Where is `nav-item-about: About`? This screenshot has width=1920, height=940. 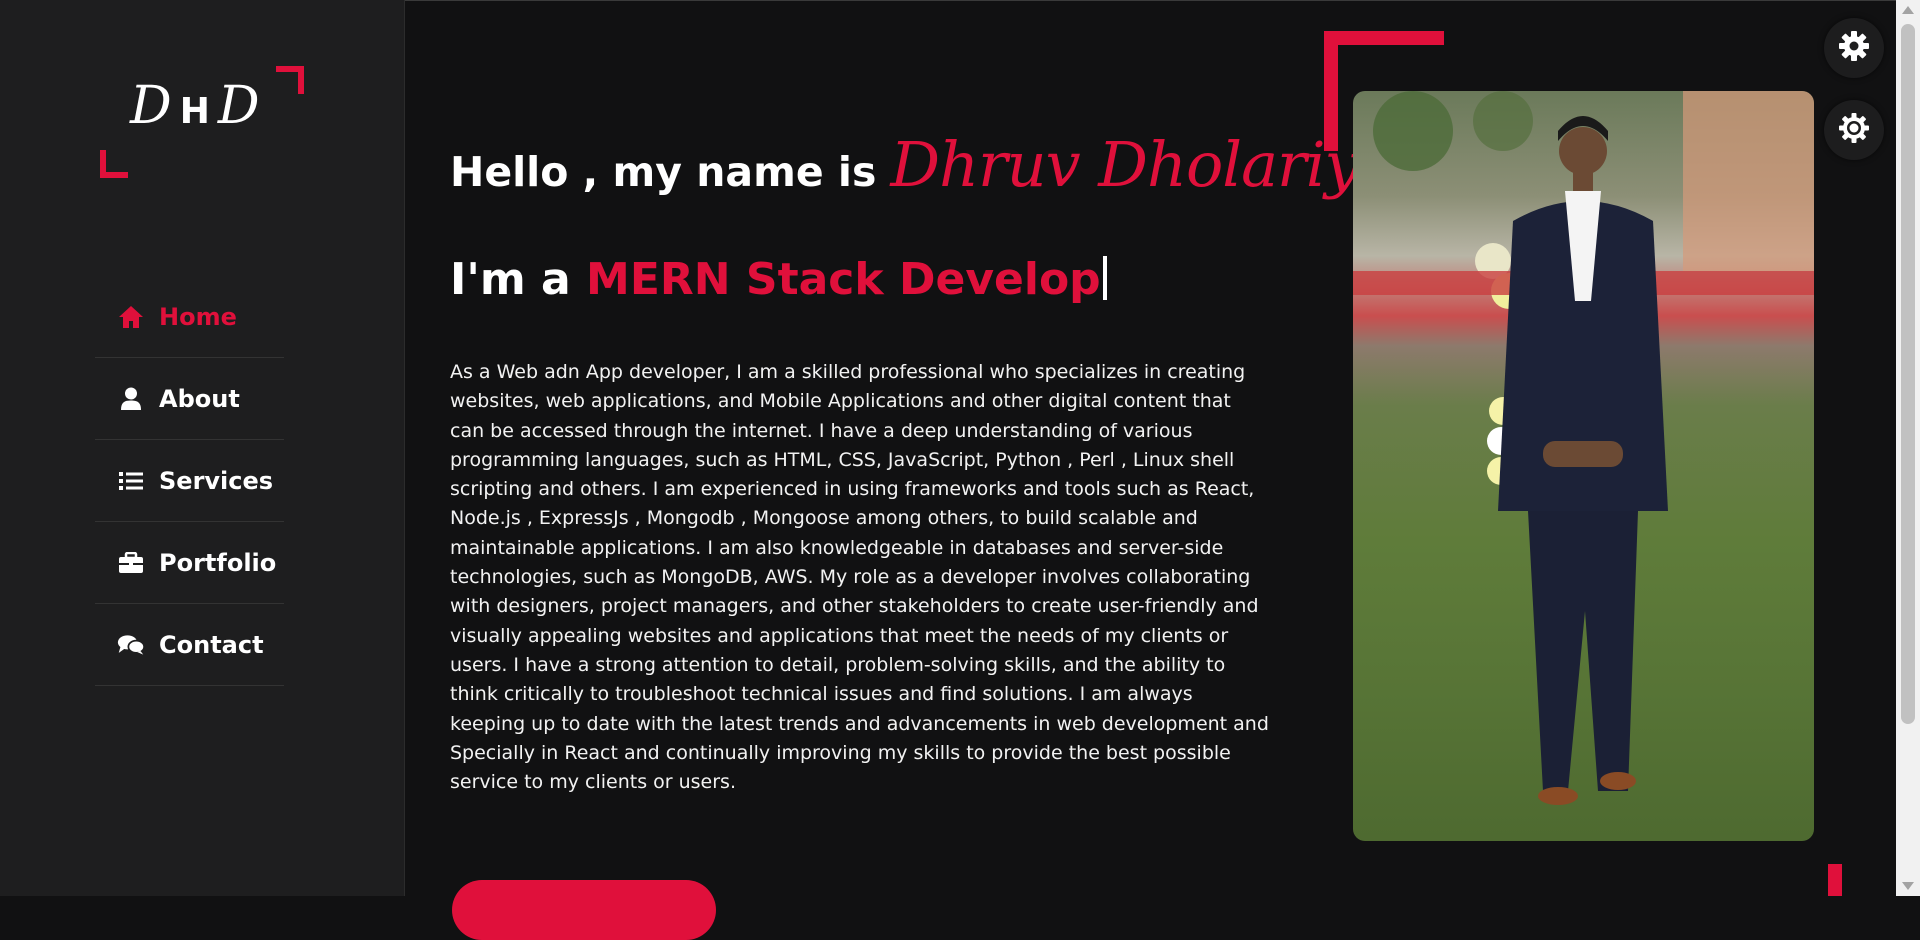 nav-item-about: About is located at coordinates (189, 399).